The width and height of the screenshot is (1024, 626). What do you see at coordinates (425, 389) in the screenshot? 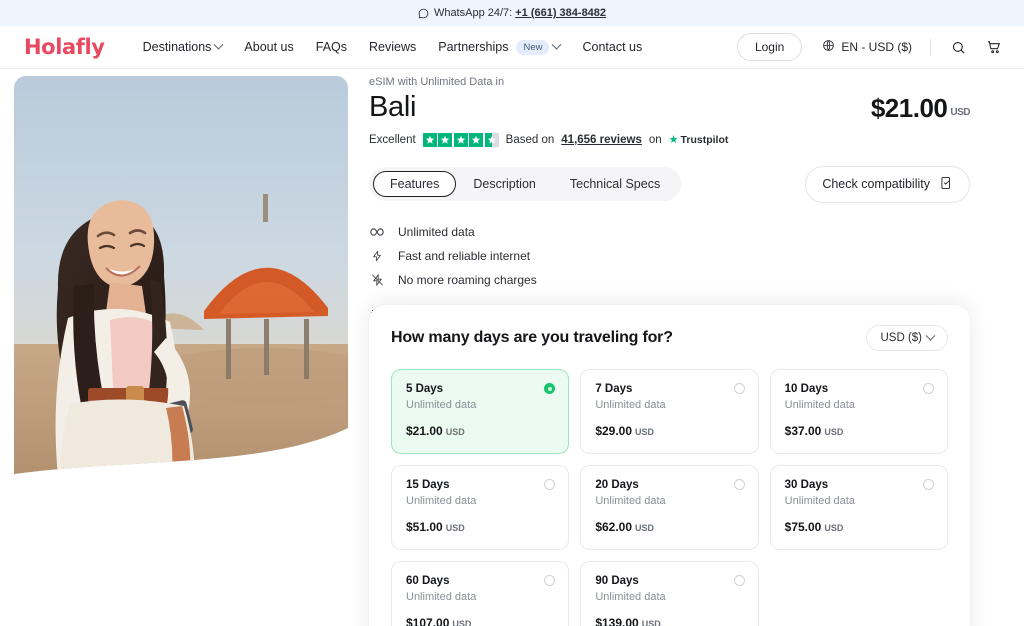
I see `plan-days: 5 Days` at bounding box center [425, 389].